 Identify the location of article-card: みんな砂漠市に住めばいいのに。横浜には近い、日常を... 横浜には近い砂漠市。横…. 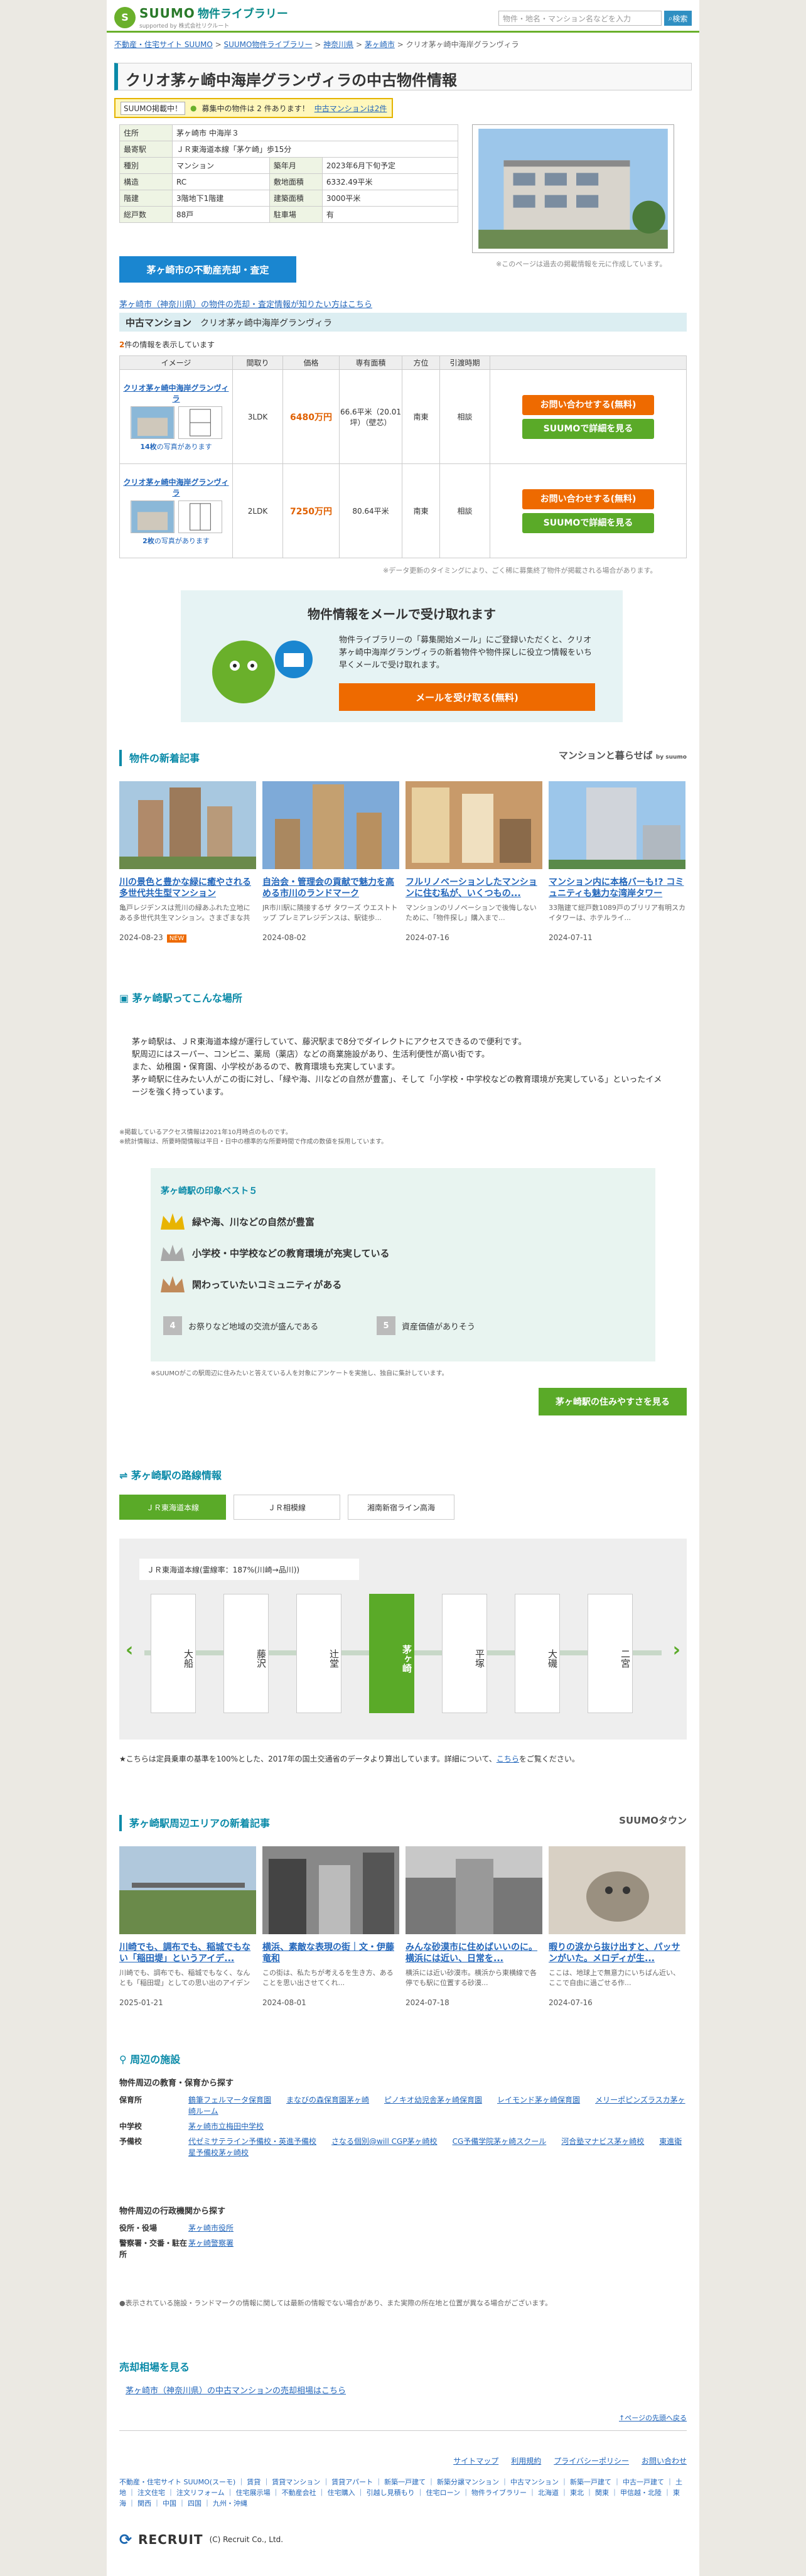
(474, 1926).